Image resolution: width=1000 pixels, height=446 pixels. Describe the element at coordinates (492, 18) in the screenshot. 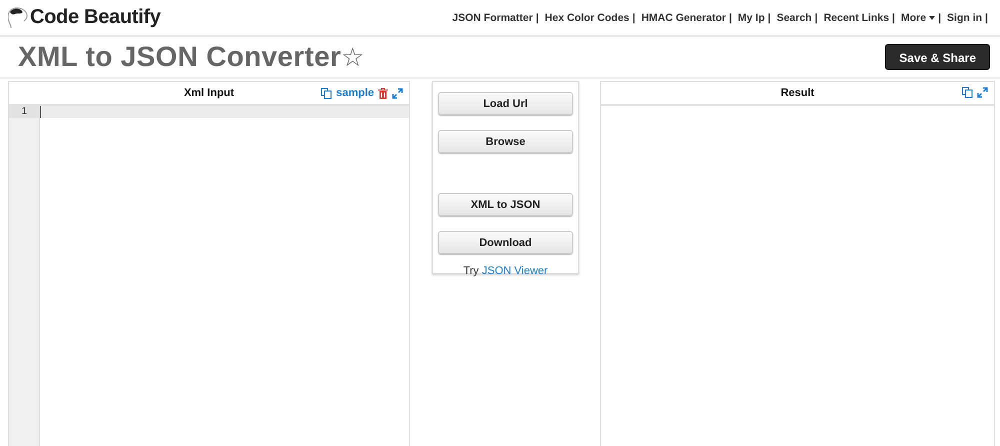

I see `nav-link: JSON Formatter` at that location.